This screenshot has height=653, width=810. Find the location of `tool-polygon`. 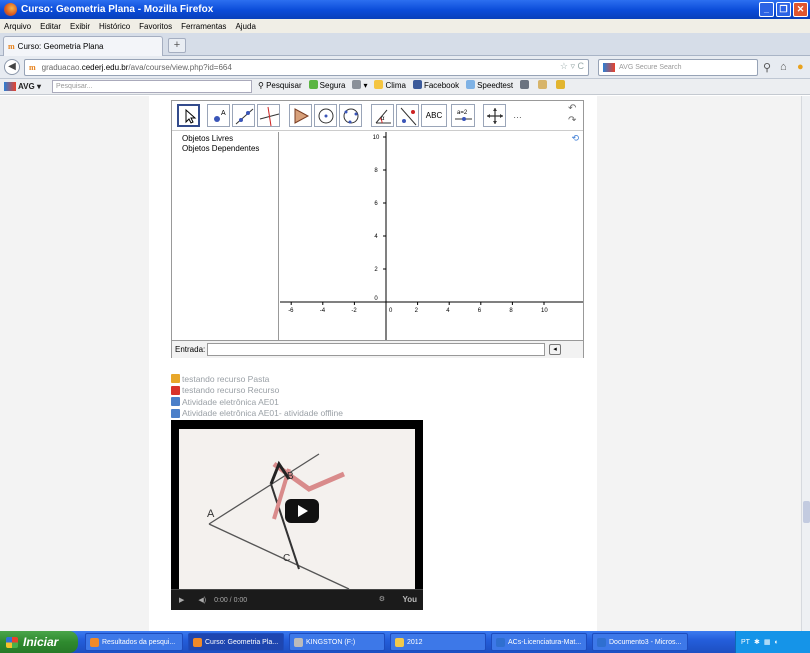

tool-polygon is located at coordinates (300, 115).